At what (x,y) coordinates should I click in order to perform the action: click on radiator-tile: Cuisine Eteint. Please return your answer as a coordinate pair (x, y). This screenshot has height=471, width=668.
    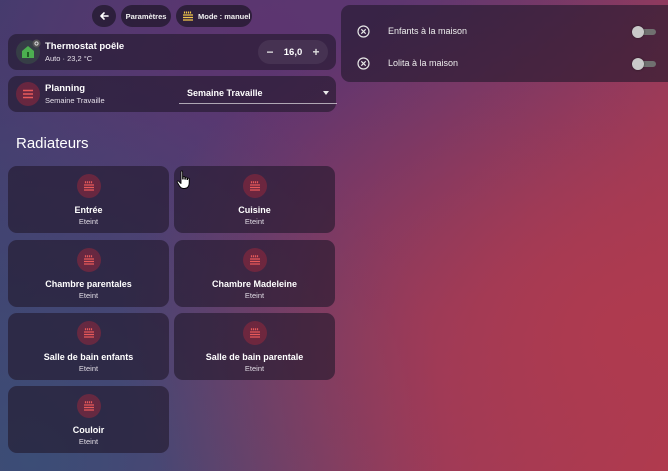
    Looking at the image, I should click on (254, 199).